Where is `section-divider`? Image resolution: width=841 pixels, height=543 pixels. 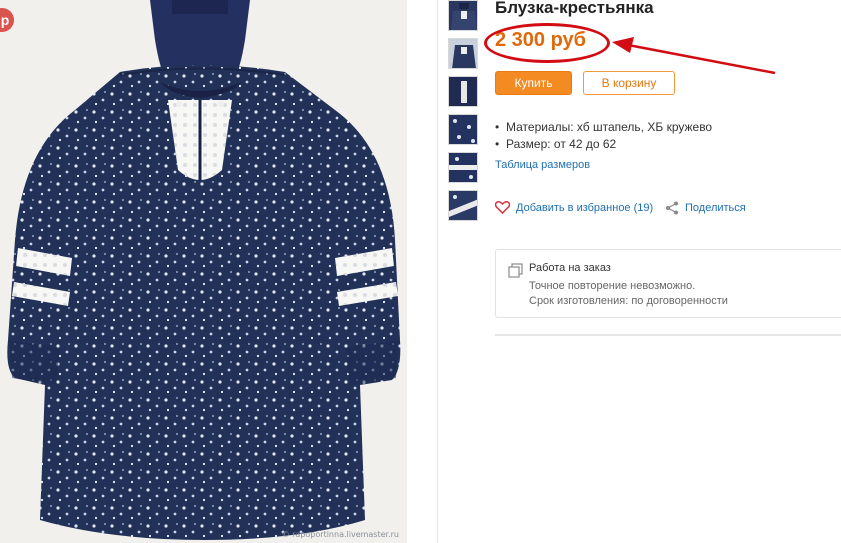 section-divider is located at coordinates (668, 335).